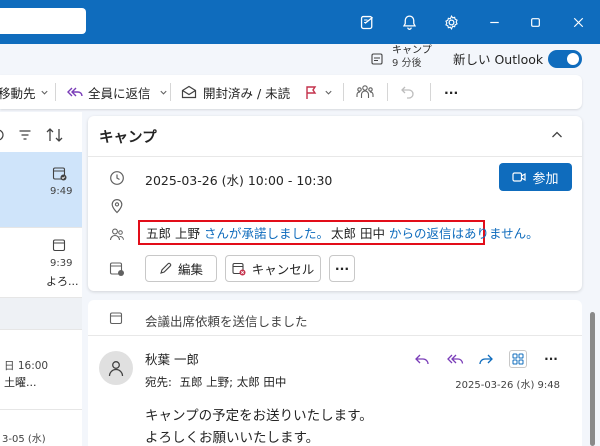 The image size is (600, 446). I want to click on people-group-icon, so click(365, 91).